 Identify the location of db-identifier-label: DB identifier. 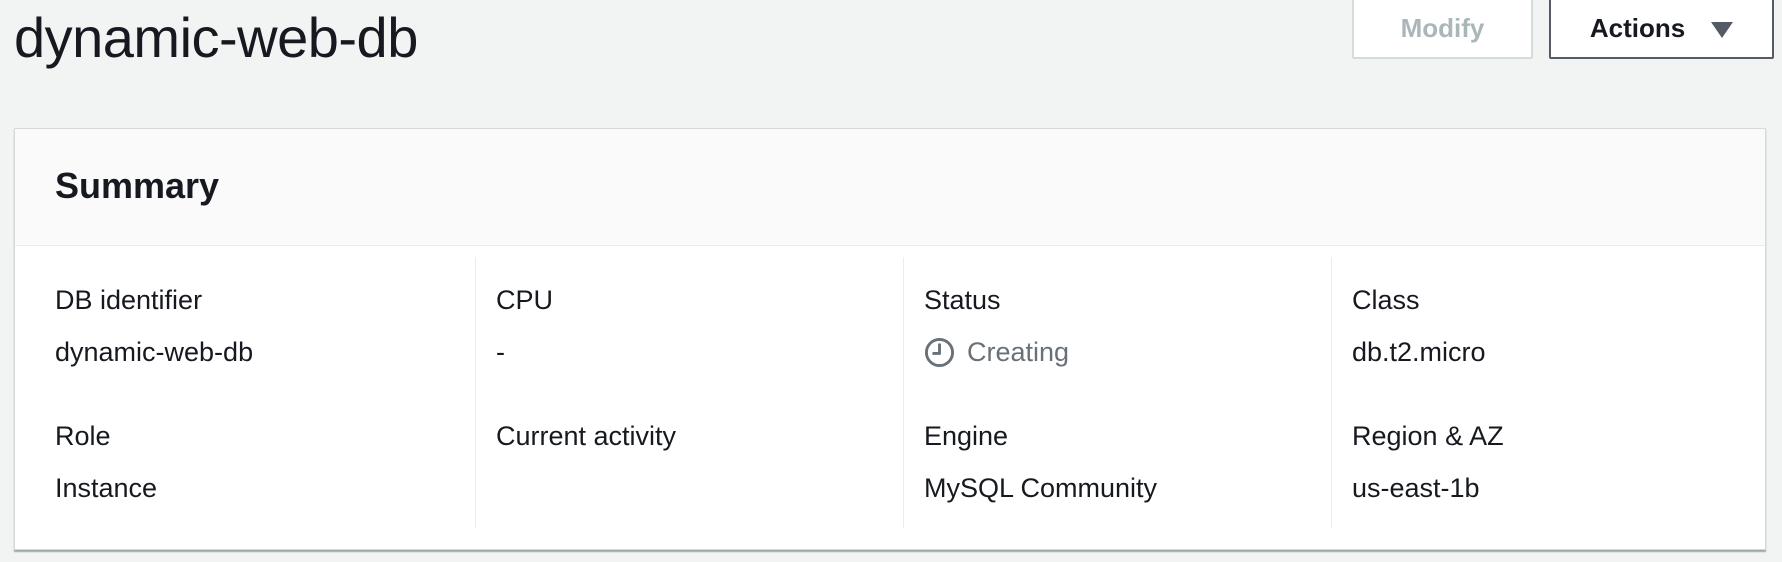
(129, 300).